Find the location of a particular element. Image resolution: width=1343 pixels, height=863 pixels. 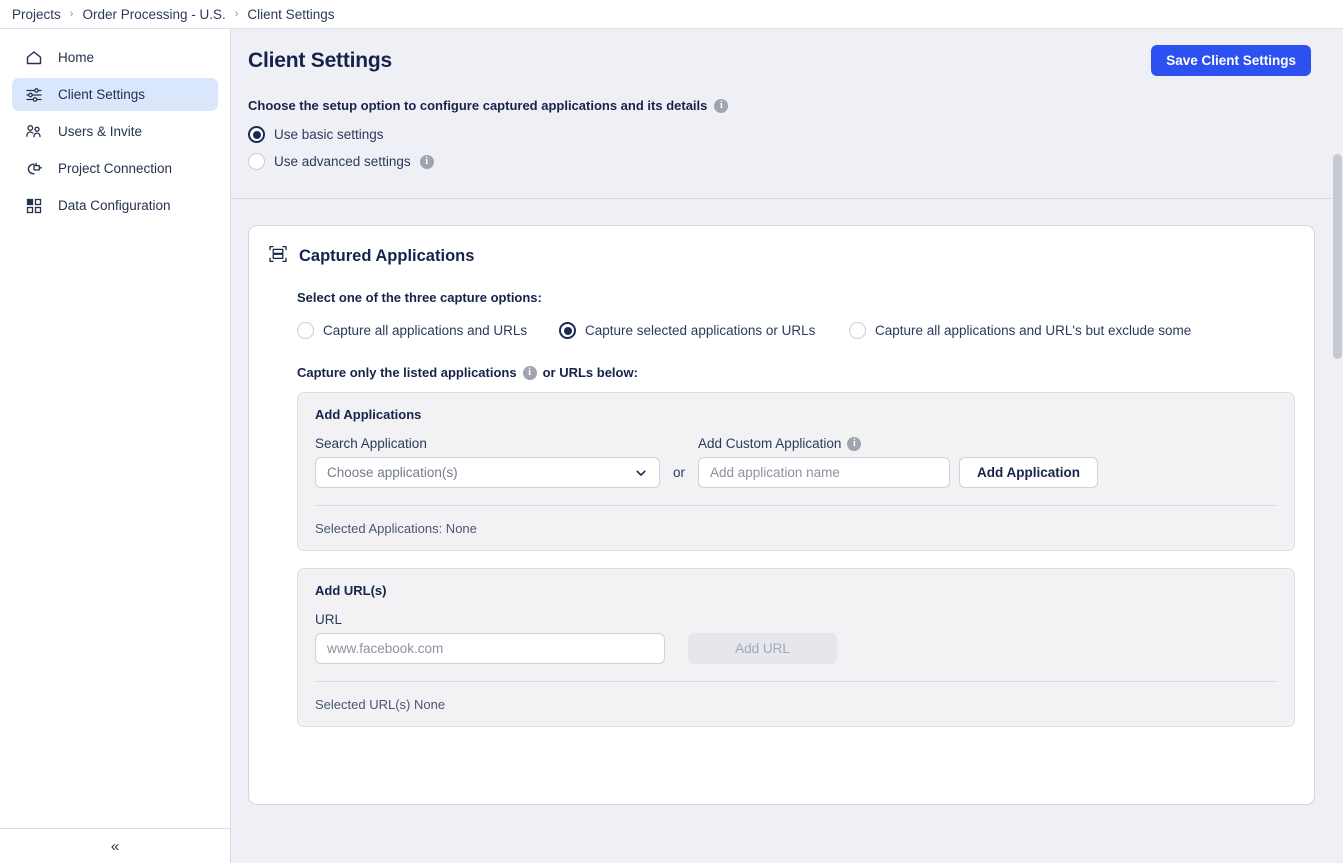

capture-frame-icon is located at coordinates (278, 256).